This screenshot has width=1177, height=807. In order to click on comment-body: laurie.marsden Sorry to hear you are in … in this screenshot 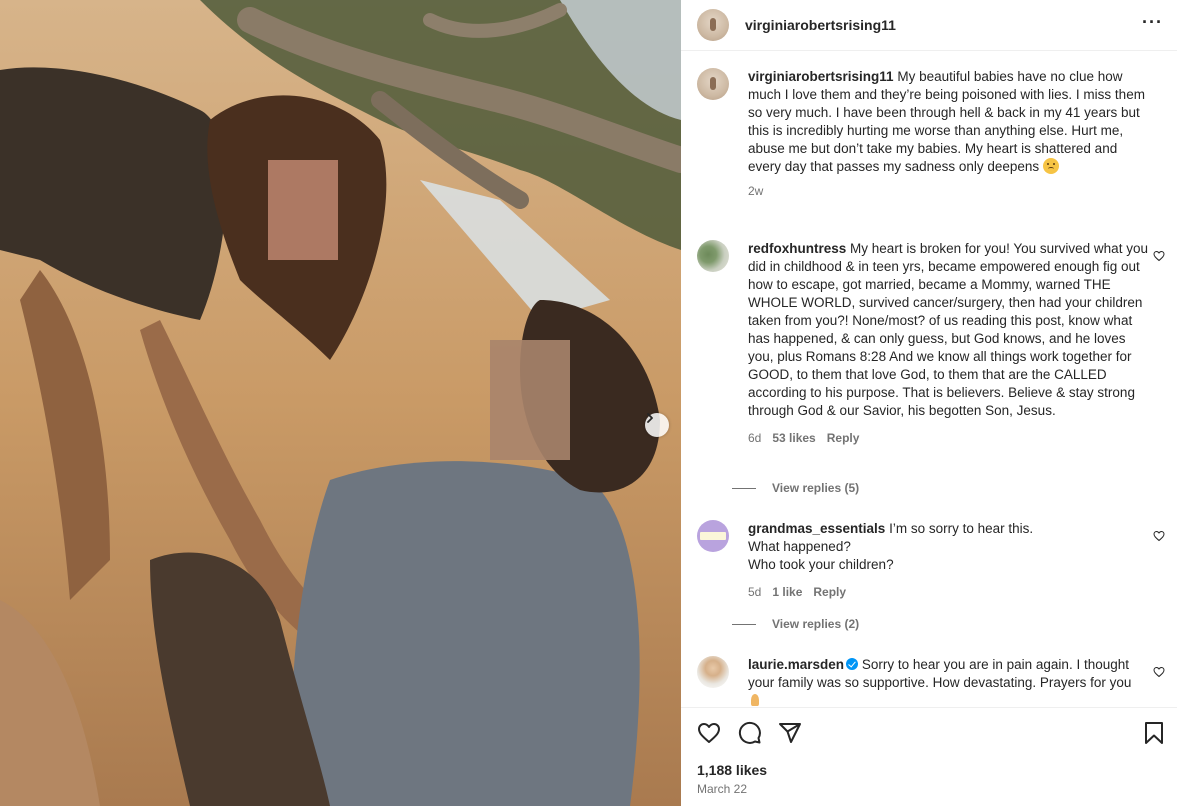, I will do `click(948, 681)`.